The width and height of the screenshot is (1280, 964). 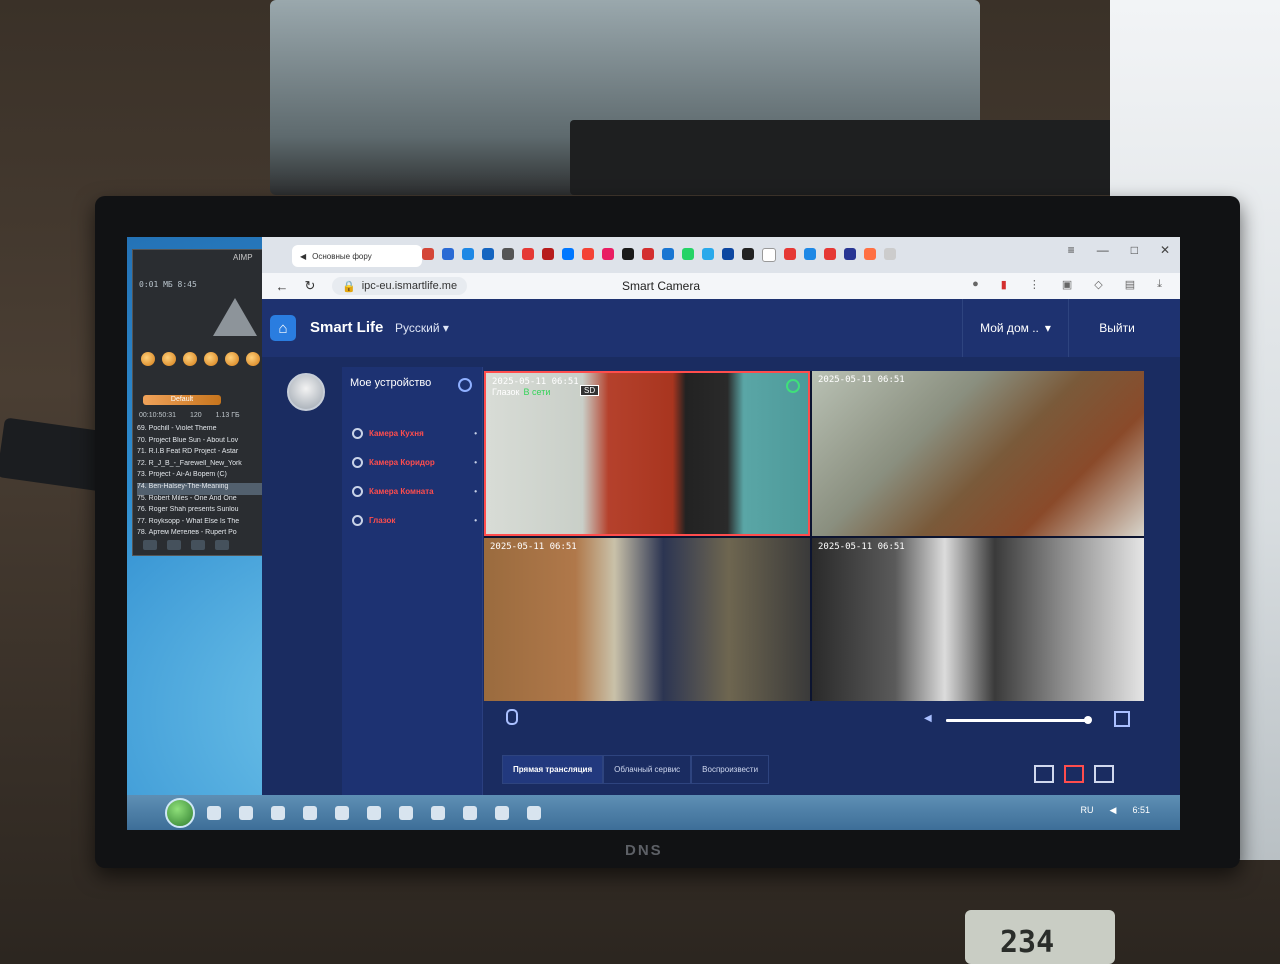 What do you see at coordinates (201, 477) in the screenshot?
I see `playlist-item: 73. Project - Ai-Ai Bopem (C)` at bounding box center [201, 477].